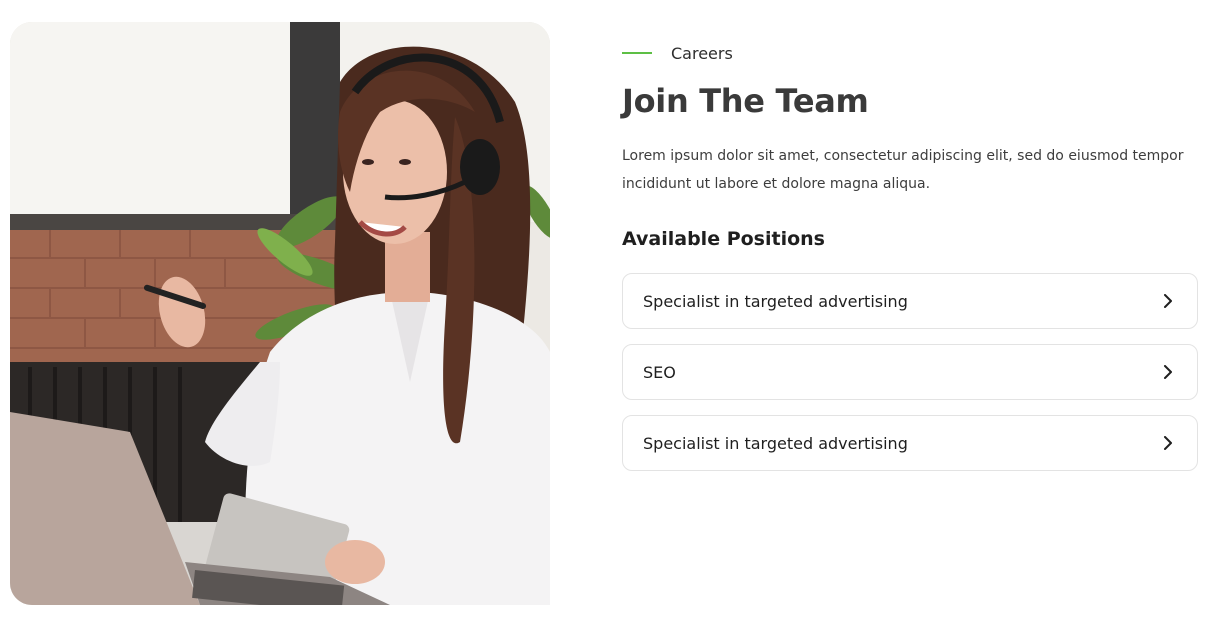 The height and width of the screenshot is (627, 1218). Describe the element at coordinates (910, 372) in the screenshot. I see `position-item: SEO` at that location.